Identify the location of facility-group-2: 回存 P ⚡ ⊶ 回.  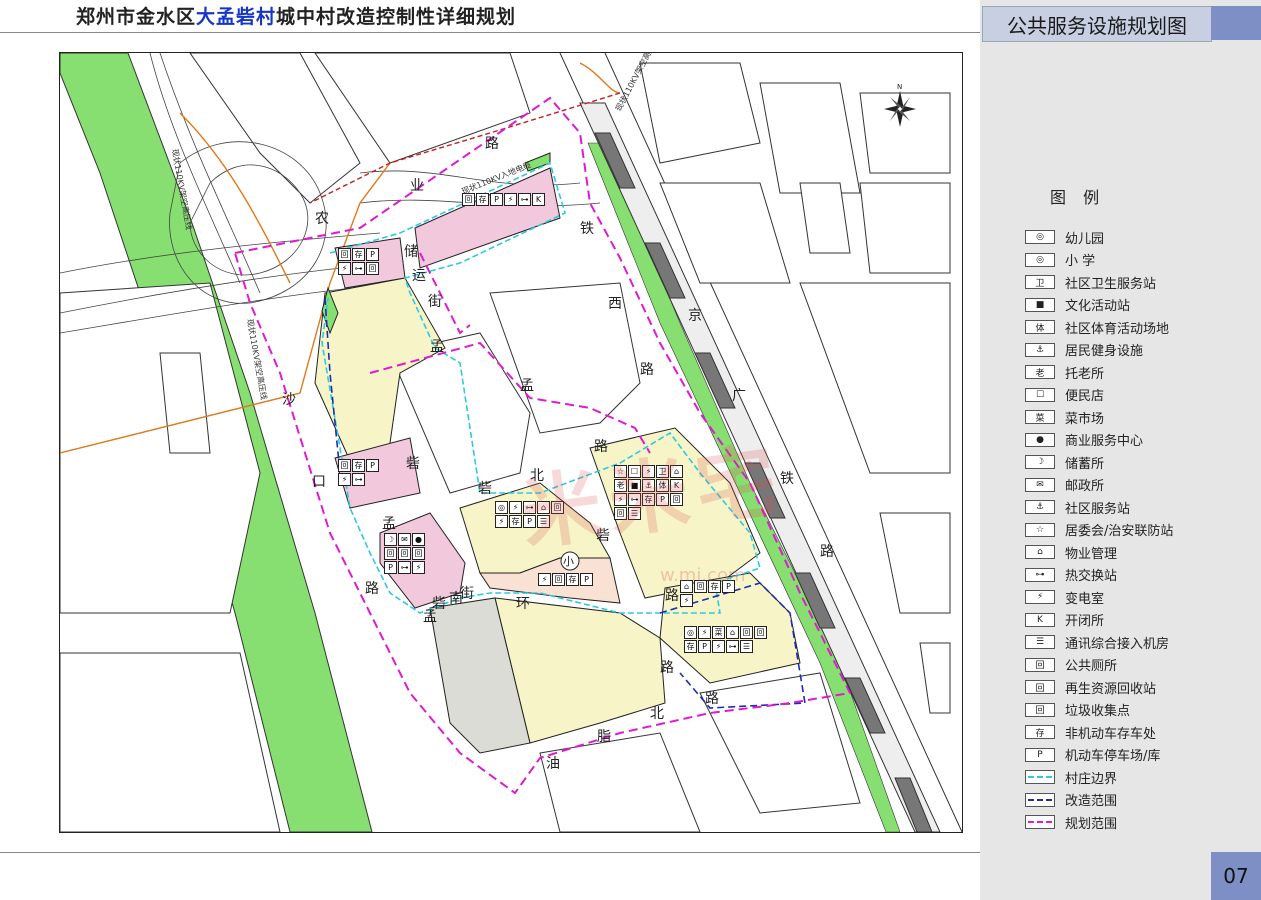
(363, 261).